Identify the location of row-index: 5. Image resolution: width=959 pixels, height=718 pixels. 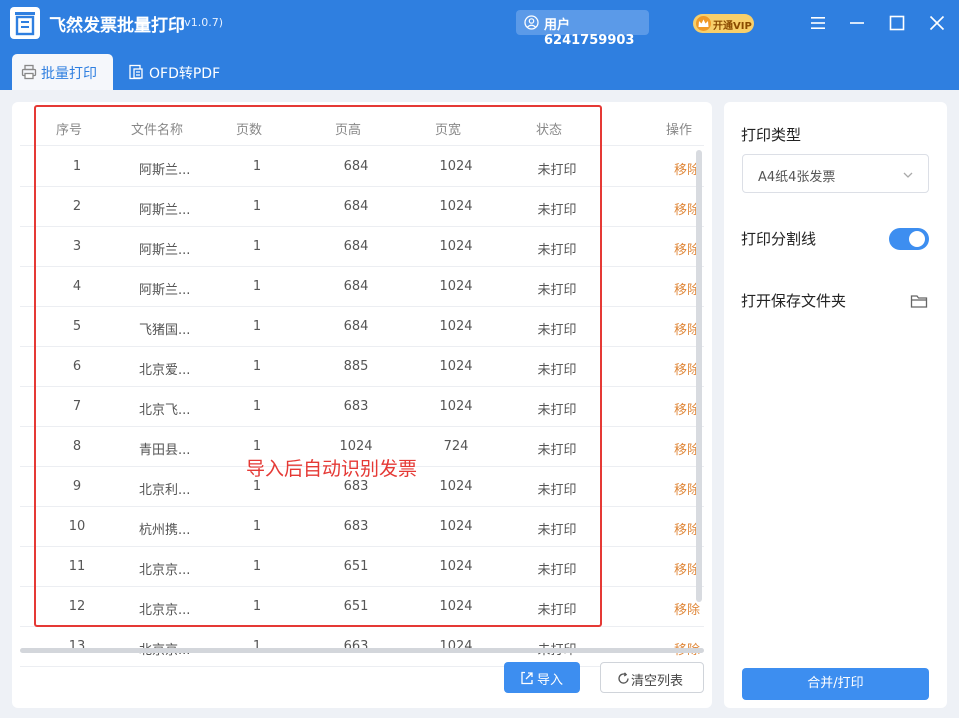
(77, 326).